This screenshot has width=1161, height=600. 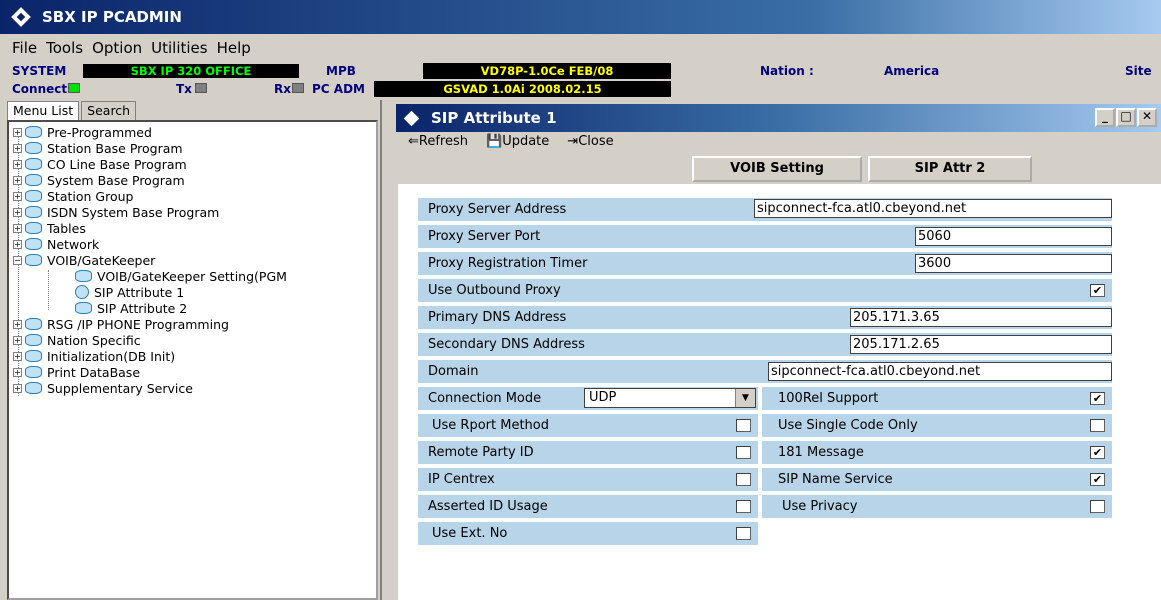 What do you see at coordinates (191, 71) in the screenshot?
I see `system-value: SBX IP 320 OFFICE` at bounding box center [191, 71].